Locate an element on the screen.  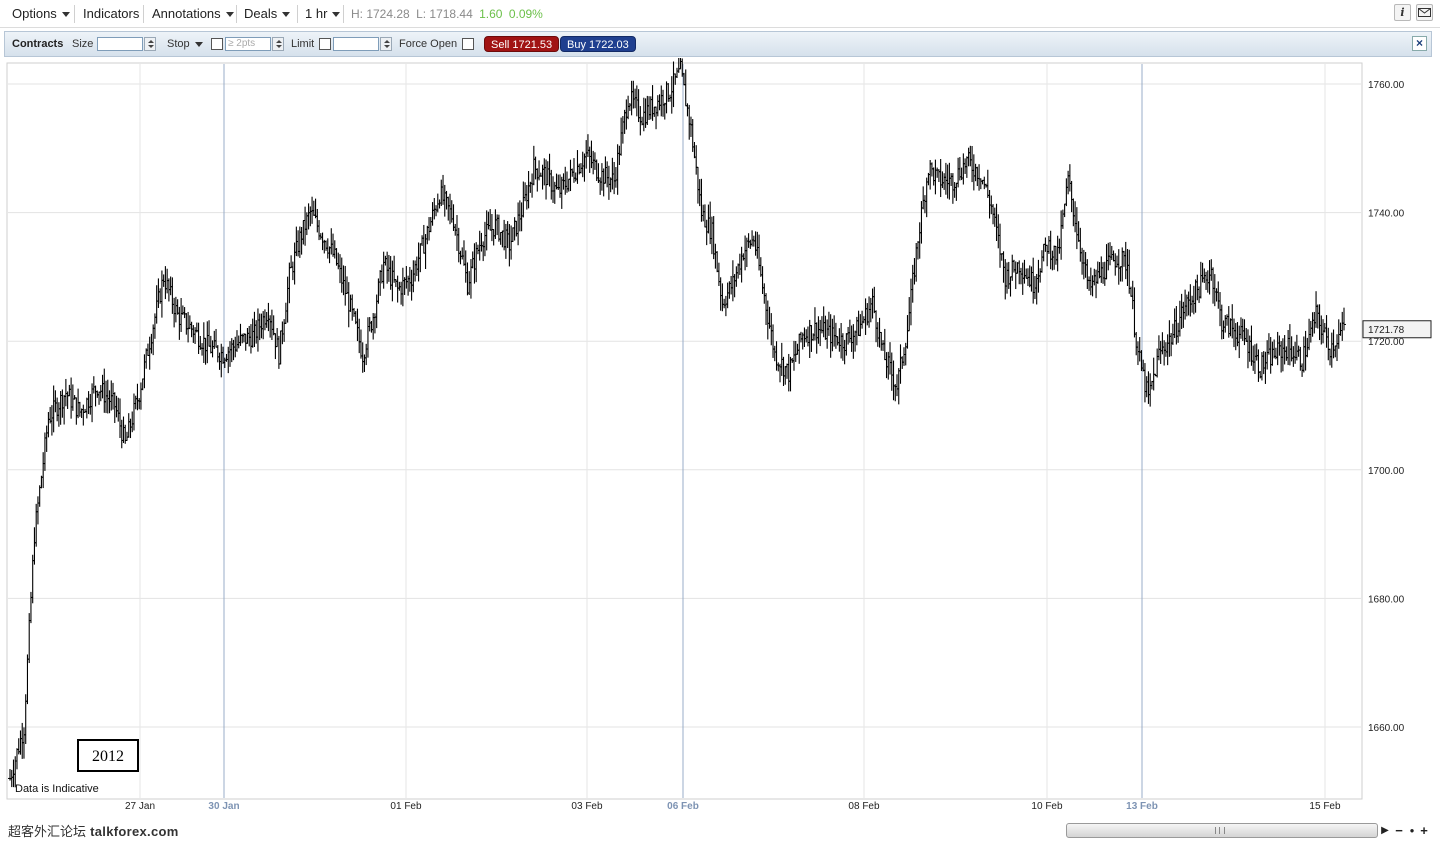
zoom-out-button: − is located at coordinates (1399, 830).